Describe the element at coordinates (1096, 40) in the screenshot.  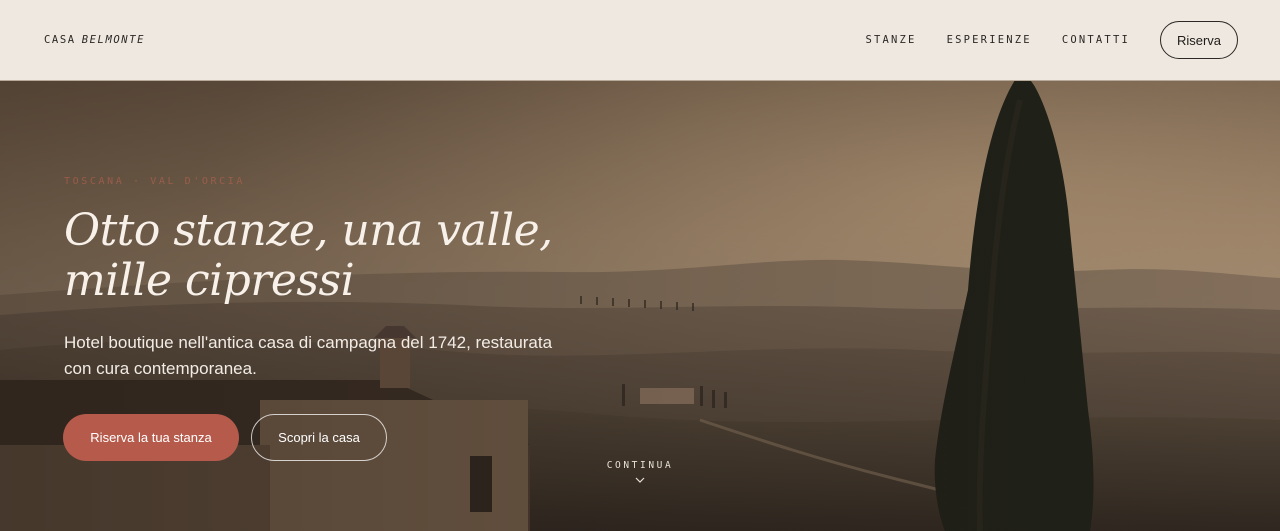
I see `nav-item-contatti: CONTATTI` at that location.